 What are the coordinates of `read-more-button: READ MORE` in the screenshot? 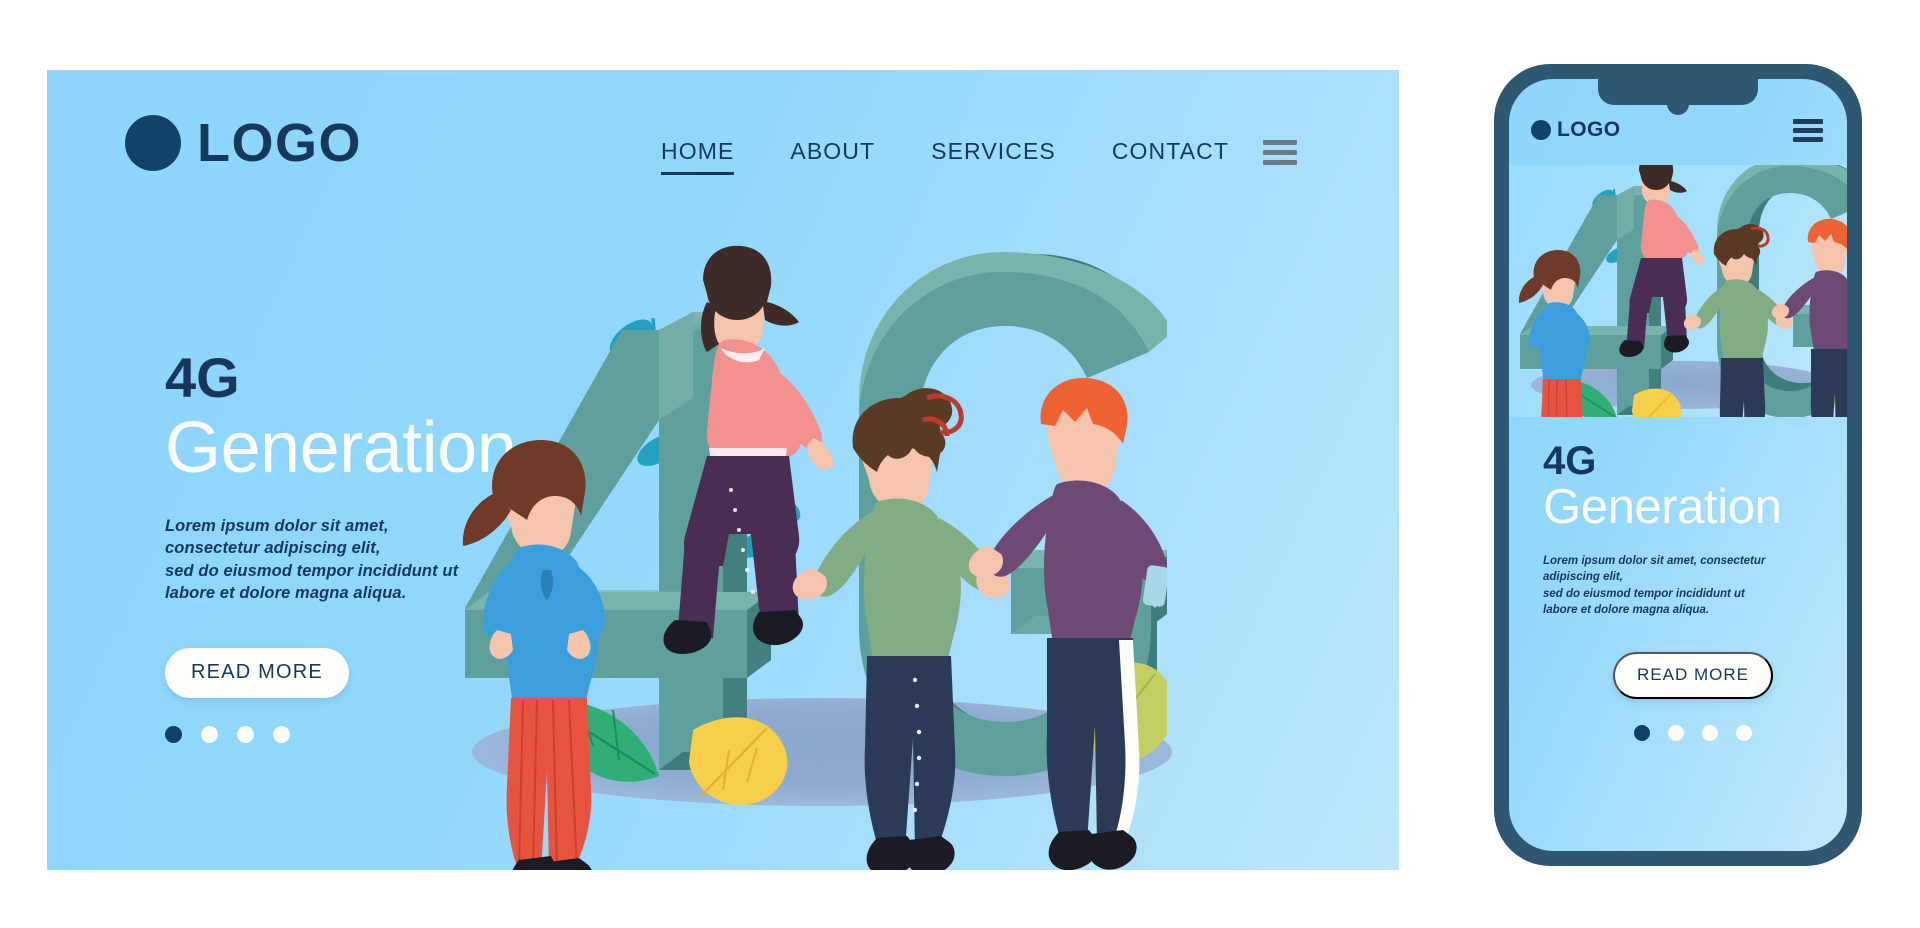 It's located at (257, 673).